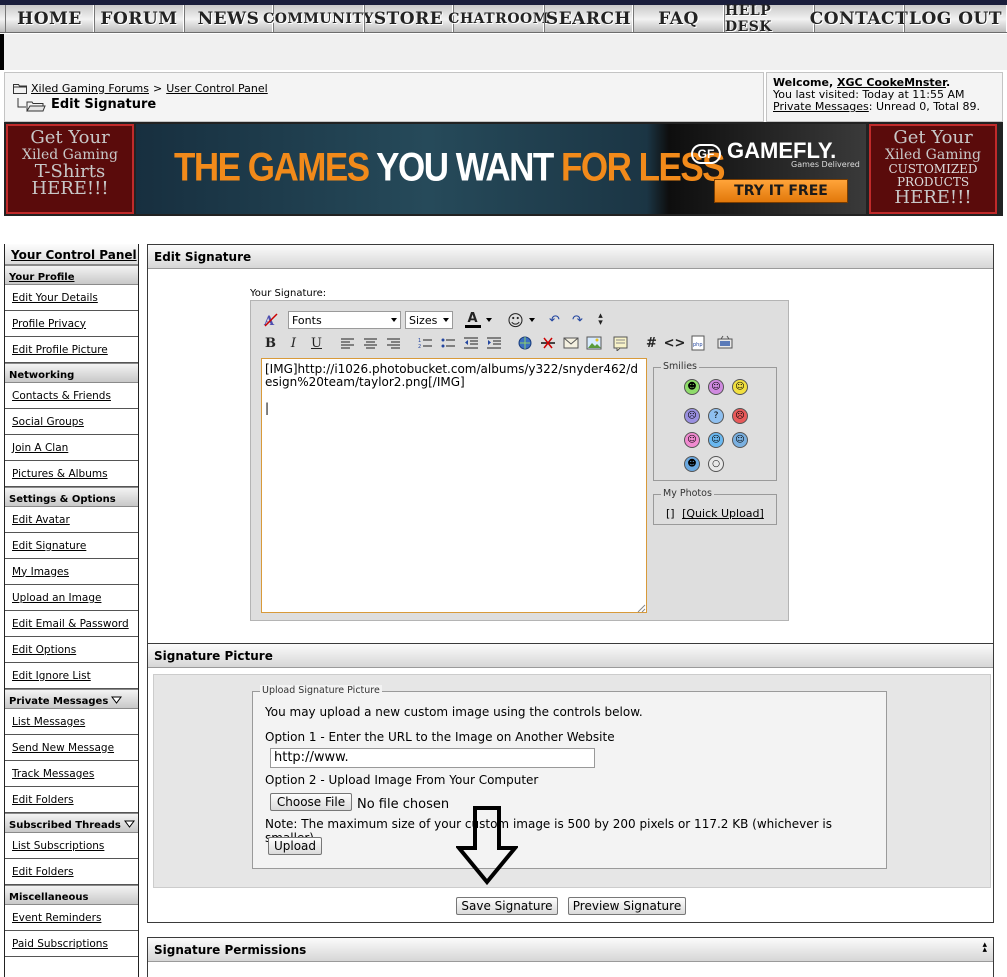 This screenshot has width=1007, height=977. I want to click on choose-file-button: Choose File, so click(311, 802).